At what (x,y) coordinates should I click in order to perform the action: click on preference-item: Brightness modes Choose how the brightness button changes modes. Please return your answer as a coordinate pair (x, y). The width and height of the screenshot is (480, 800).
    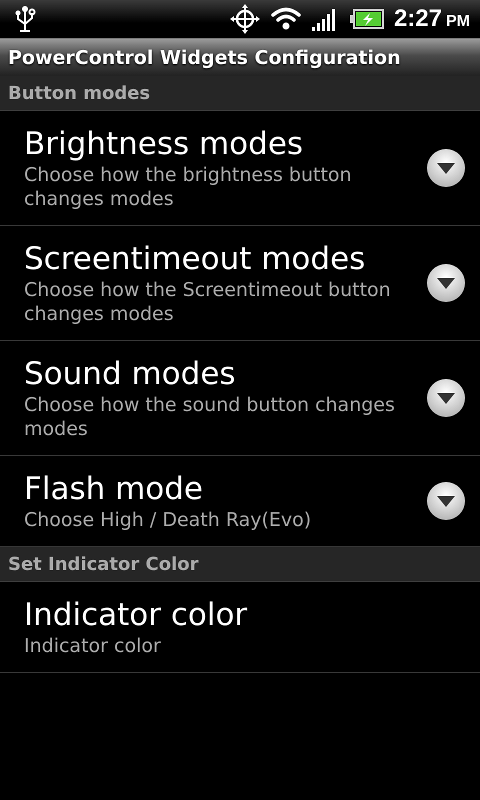
    Looking at the image, I should click on (240, 168).